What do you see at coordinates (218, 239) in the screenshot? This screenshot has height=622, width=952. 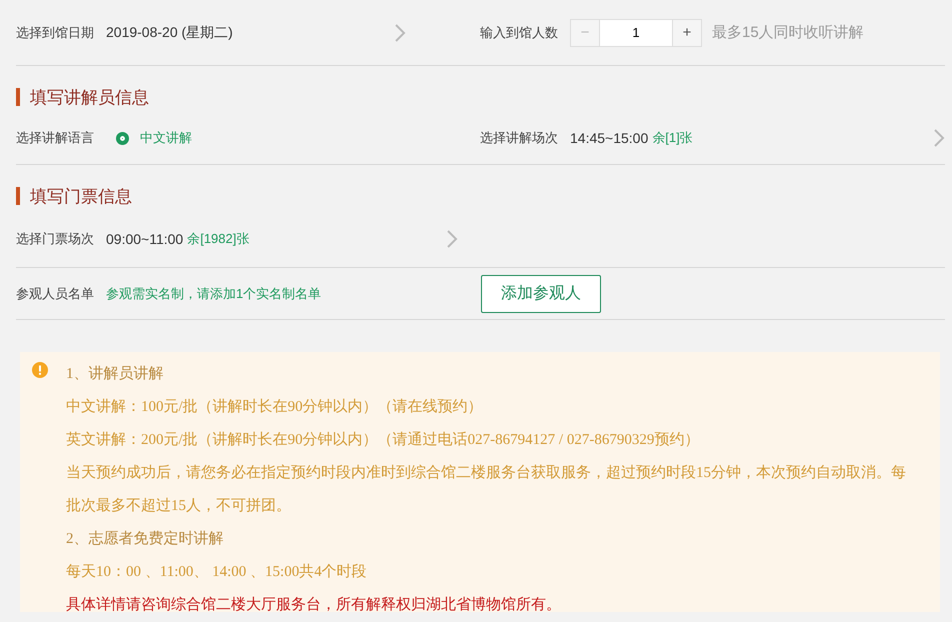 I see `remaining-count: 余[1982]张` at bounding box center [218, 239].